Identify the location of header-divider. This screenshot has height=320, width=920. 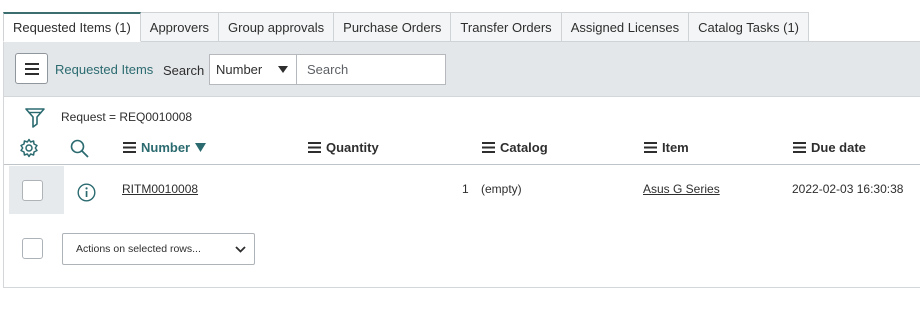
(462, 164).